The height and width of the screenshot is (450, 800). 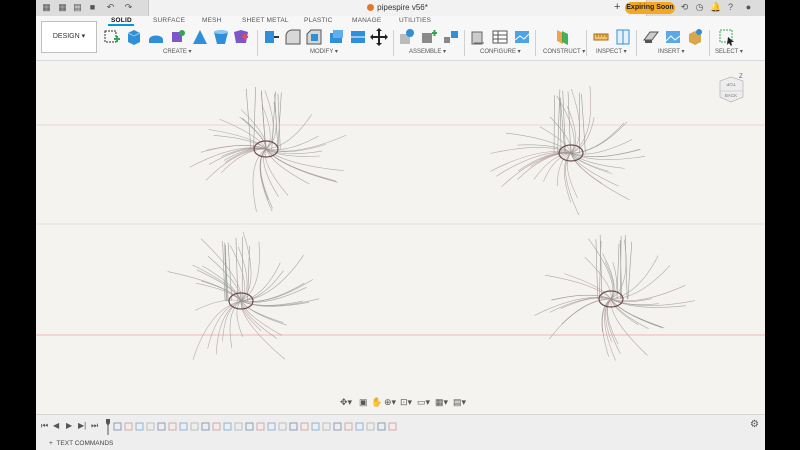 I want to click on workspace-switcher: DESIGN ▾, so click(x=69, y=37).